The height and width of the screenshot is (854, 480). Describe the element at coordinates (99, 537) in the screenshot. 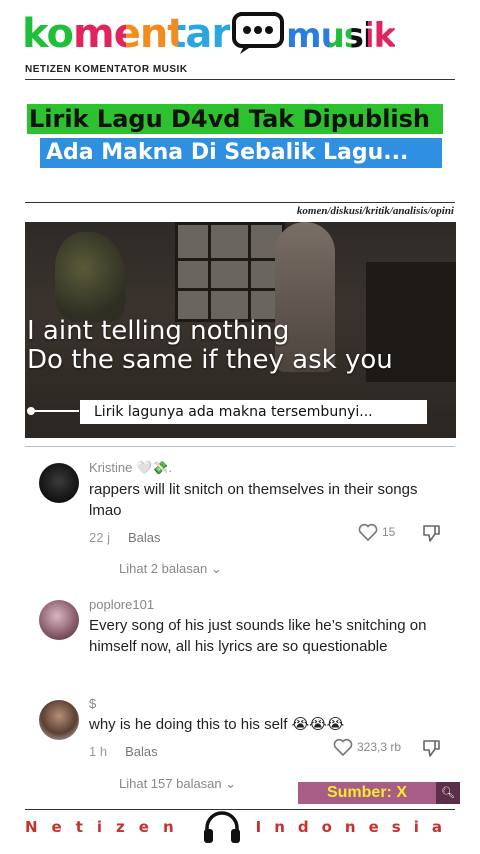

I see `comment-time: 22 j` at that location.